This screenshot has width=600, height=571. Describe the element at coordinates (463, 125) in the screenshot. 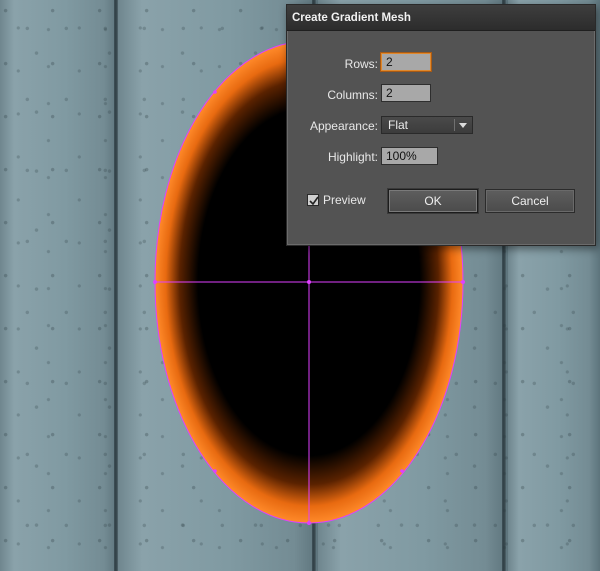

I see `chevron-down-icon` at that location.